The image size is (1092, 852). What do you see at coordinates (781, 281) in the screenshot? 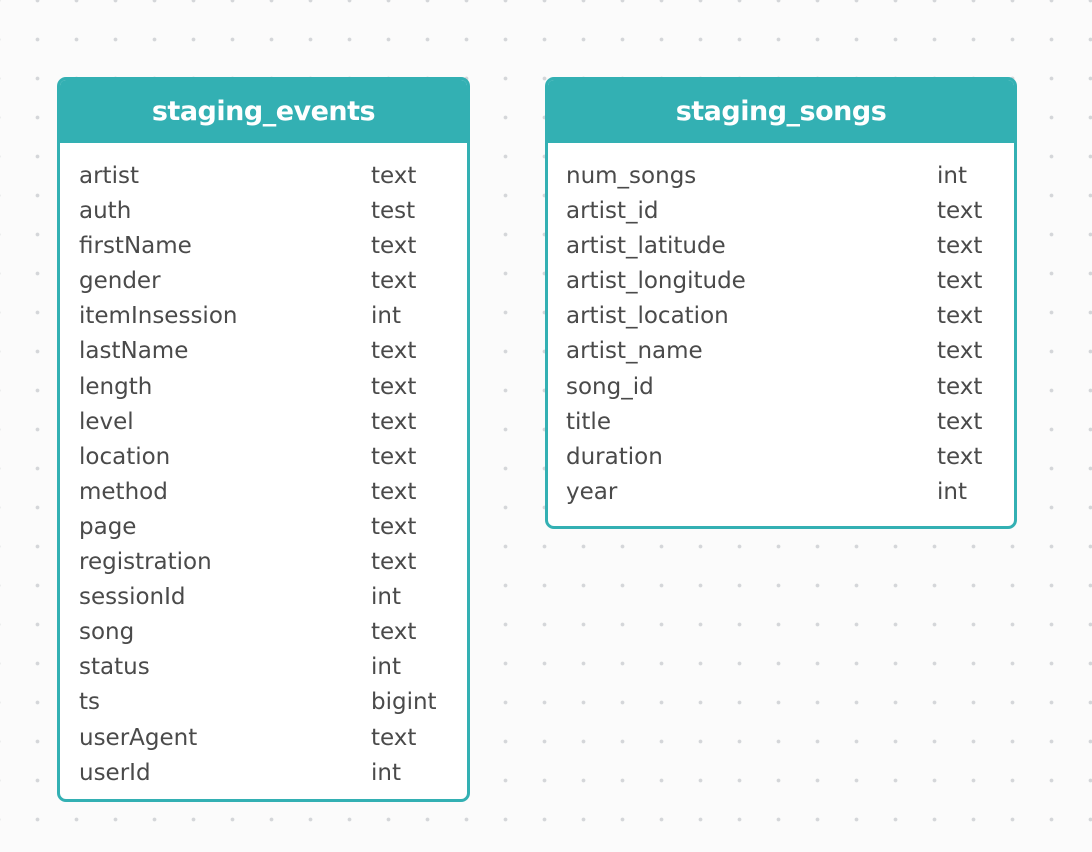
I see `column-row: artist_longitude text` at bounding box center [781, 281].